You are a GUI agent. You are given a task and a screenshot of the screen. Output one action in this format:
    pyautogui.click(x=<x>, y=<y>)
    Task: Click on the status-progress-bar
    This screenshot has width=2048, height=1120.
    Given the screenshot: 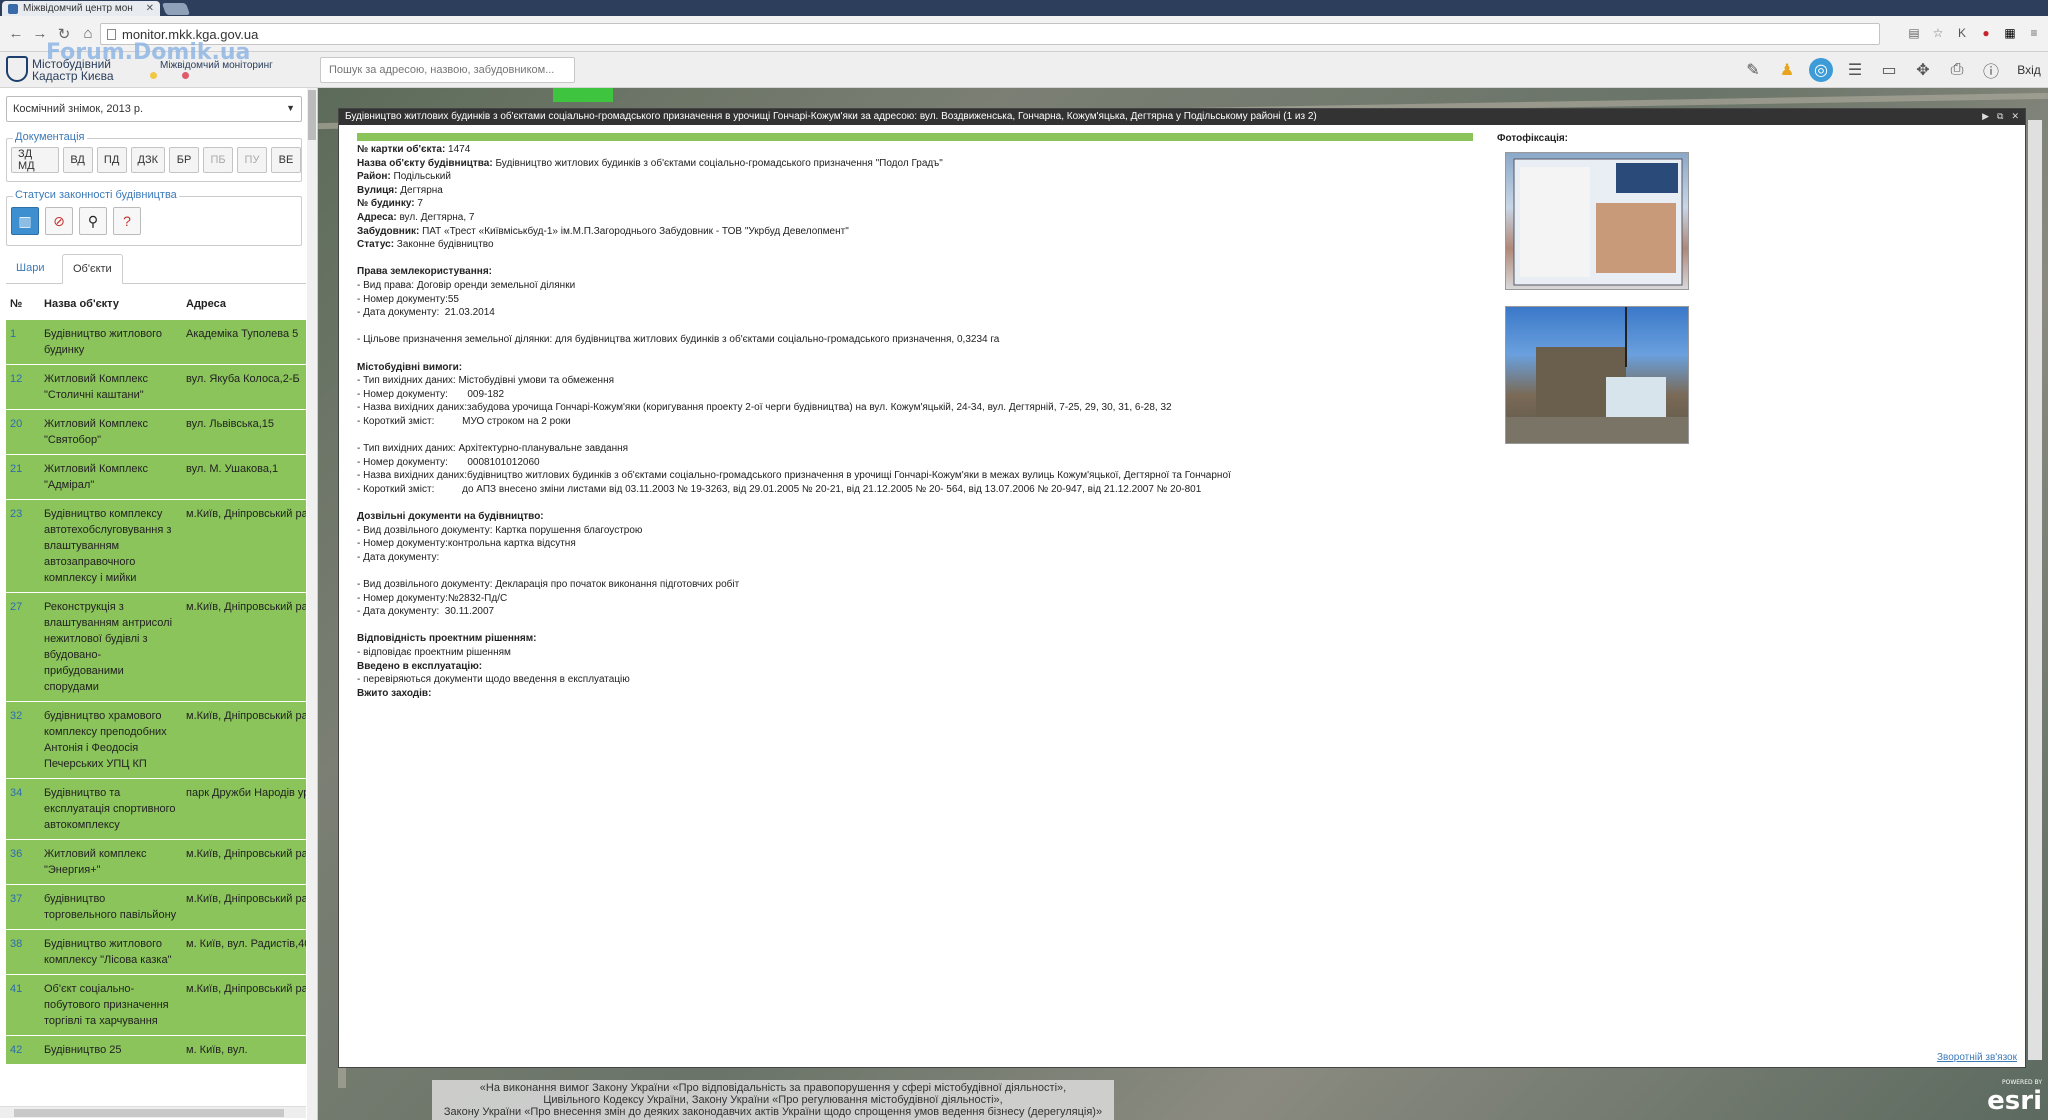 What is the action you would take?
    pyautogui.click(x=915, y=137)
    